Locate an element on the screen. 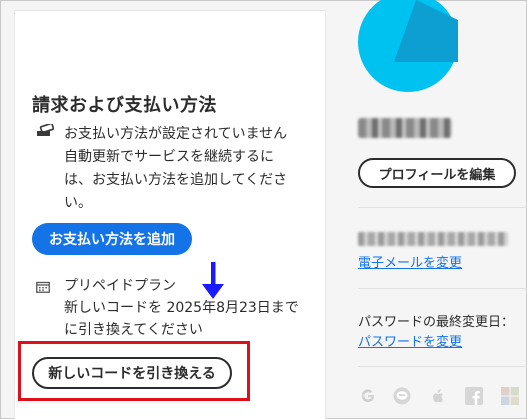  user-name-redacted is located at coordinates (405, 128).